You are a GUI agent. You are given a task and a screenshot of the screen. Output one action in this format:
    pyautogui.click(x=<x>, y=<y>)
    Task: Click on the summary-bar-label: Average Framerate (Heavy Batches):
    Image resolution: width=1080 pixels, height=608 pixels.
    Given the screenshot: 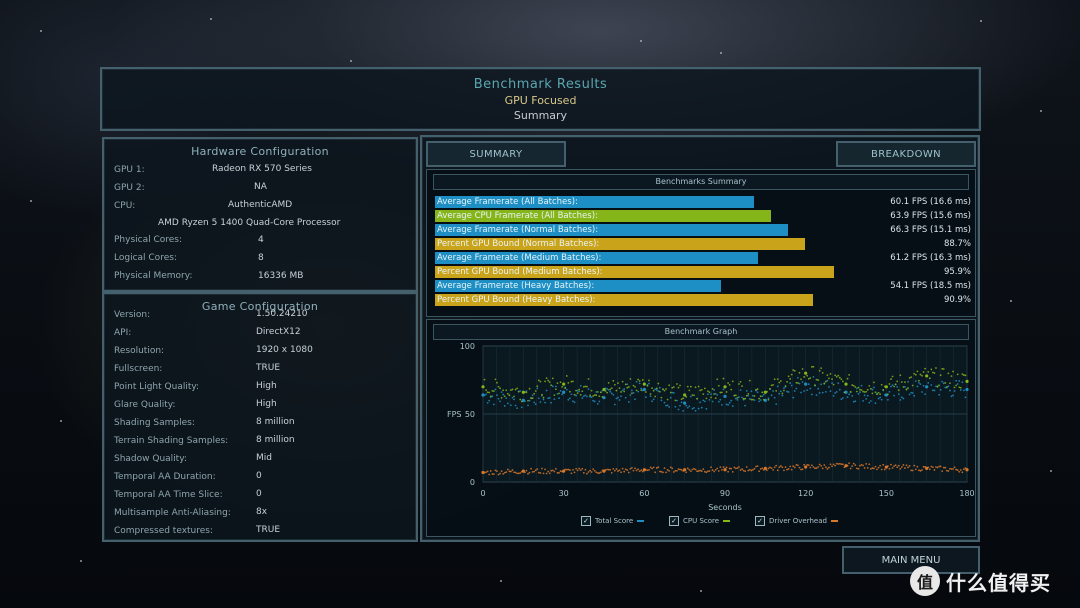 What is the action you would take?
    pyautogui.click(x=516, y=286)
    